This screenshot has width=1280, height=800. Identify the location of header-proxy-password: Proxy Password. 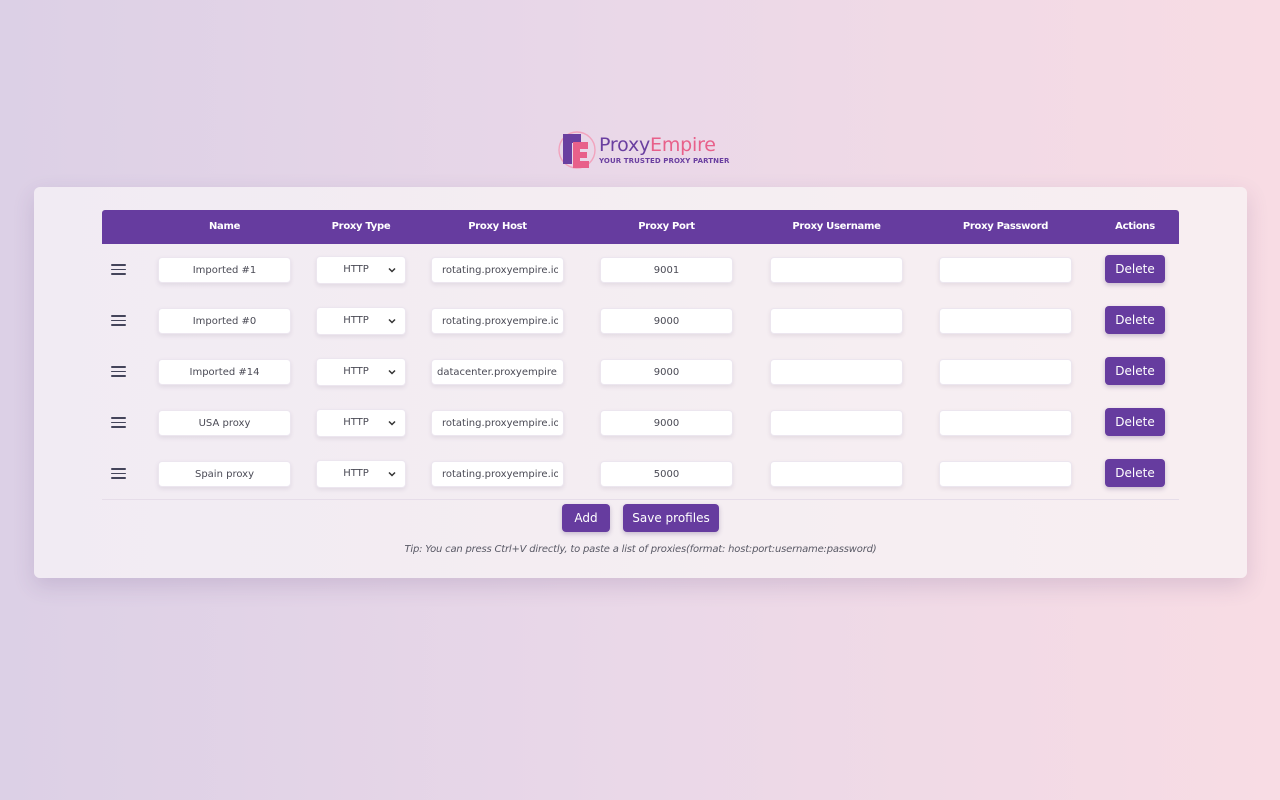
(1005, 226).